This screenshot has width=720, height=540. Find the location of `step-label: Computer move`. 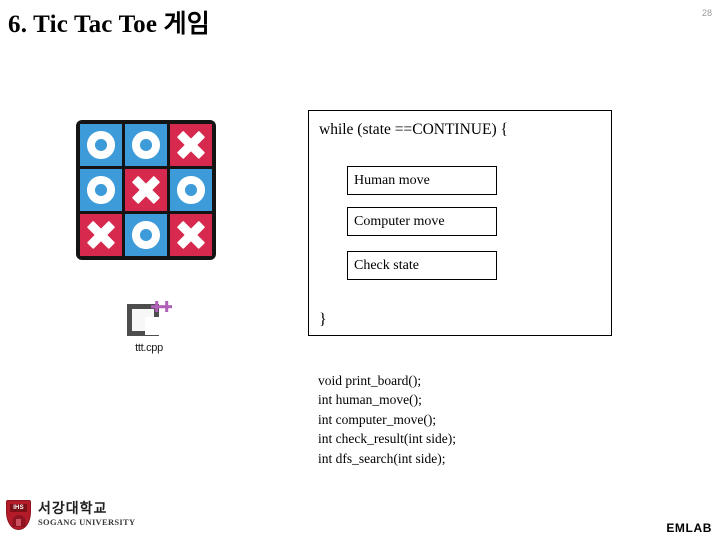

step-label: Computer move is located at coordinates (399, 221).